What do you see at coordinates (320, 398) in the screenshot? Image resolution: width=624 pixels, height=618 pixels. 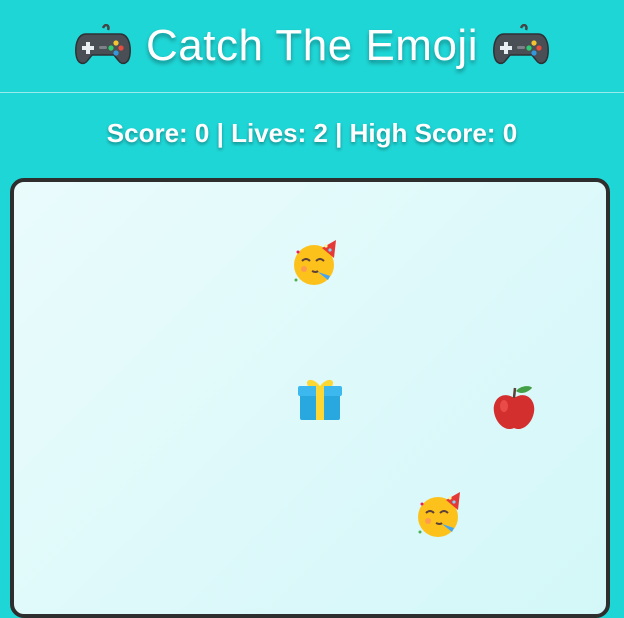 I see `gift-emoji` at bounding box center [320, 398].